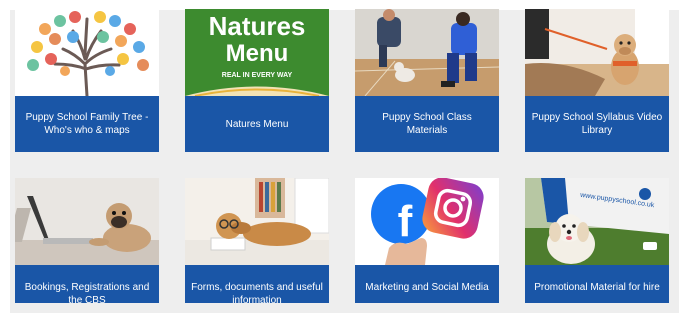 The width and height of the screenshot is (687, 313). I want to click on card-forms: Forms, documents and useful information, so click(257, 240).